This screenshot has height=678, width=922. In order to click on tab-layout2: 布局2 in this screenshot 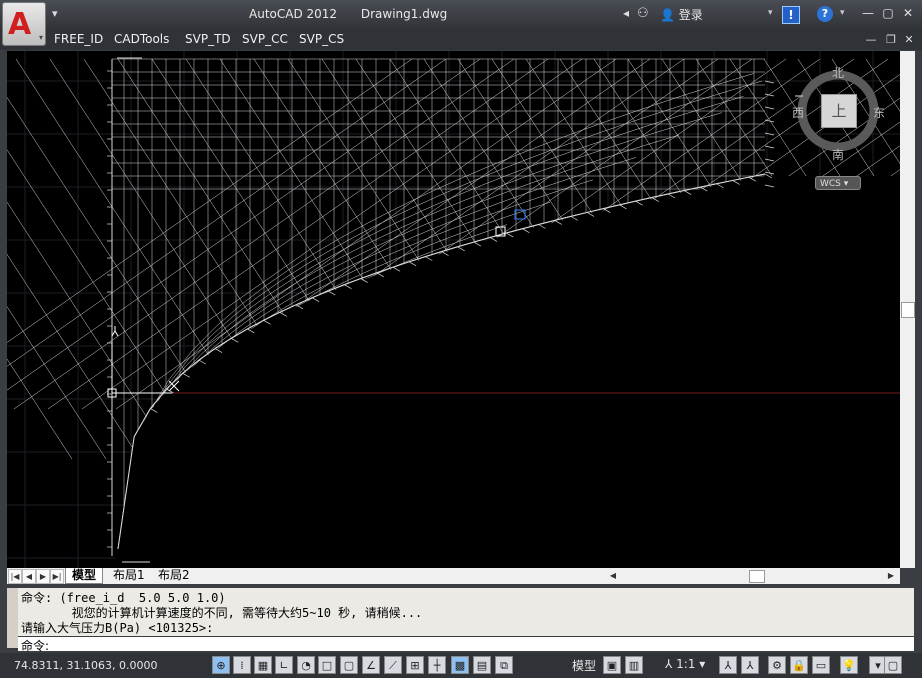, I will do `click(174, 575)`.